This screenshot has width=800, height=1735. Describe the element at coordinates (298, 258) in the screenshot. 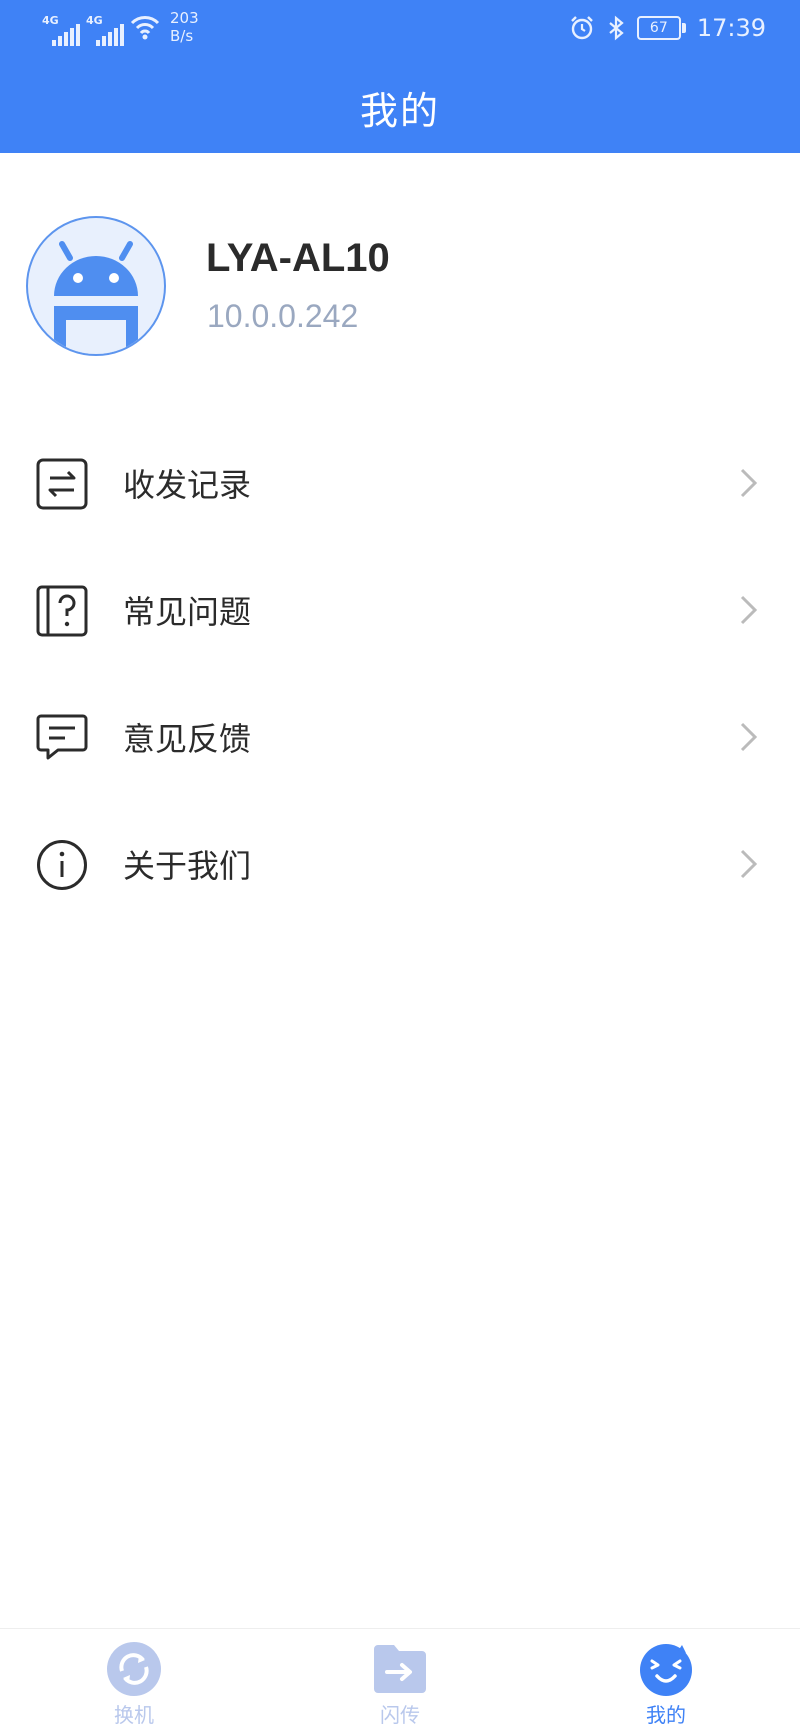

I see `device-name: LYA-AL10` at that location.